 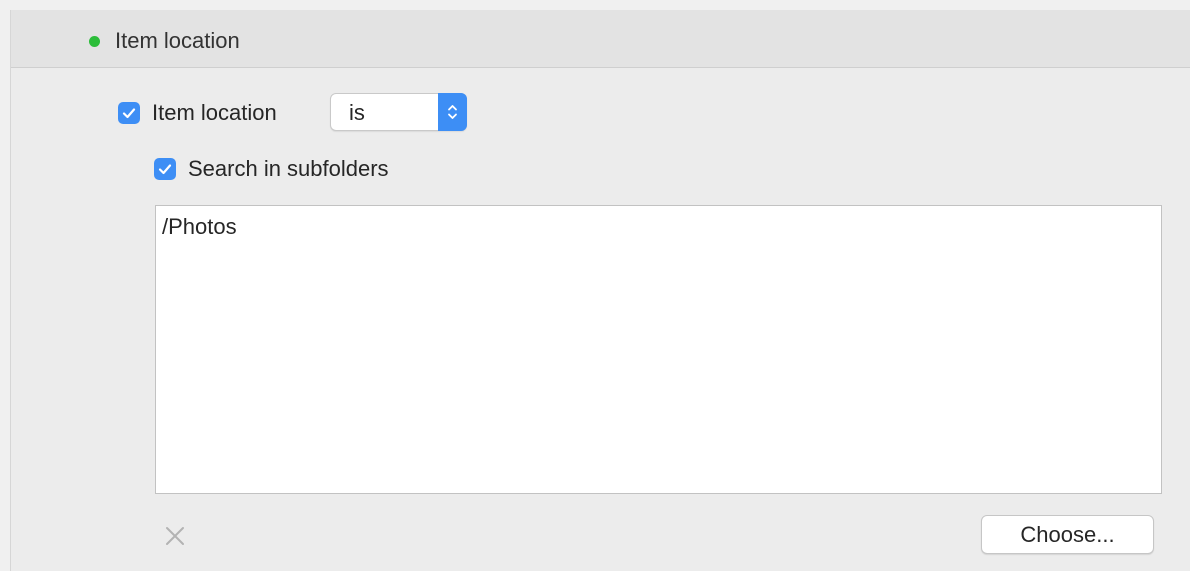 What do you see at coordinates (600, 39) in the screenshot?
I see `section-header: Item location` at bounding box center [600, 39].